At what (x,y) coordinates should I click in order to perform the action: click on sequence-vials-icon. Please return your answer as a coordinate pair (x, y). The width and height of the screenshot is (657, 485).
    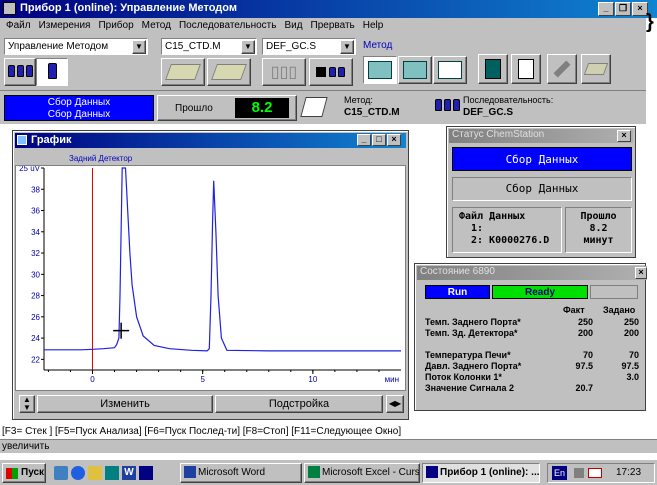
    Looking at the image, I should click on (447, 106).